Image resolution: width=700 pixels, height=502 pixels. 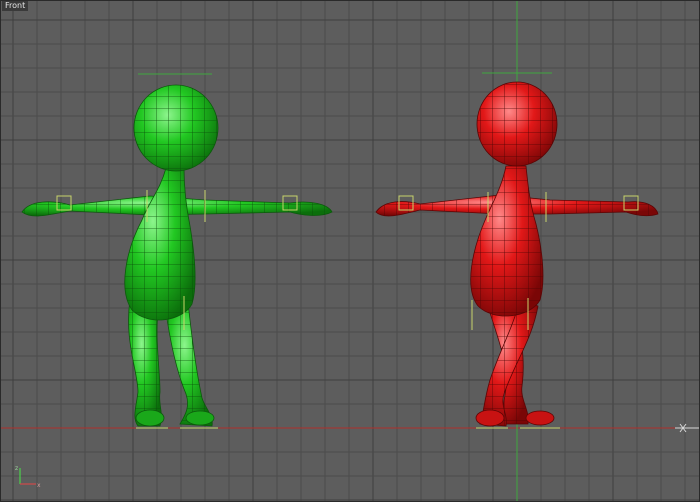 What do you see at coordinates (16, 468) in the screenshot?
I see `axis-y-label: z` at bounding box center [16, 468].